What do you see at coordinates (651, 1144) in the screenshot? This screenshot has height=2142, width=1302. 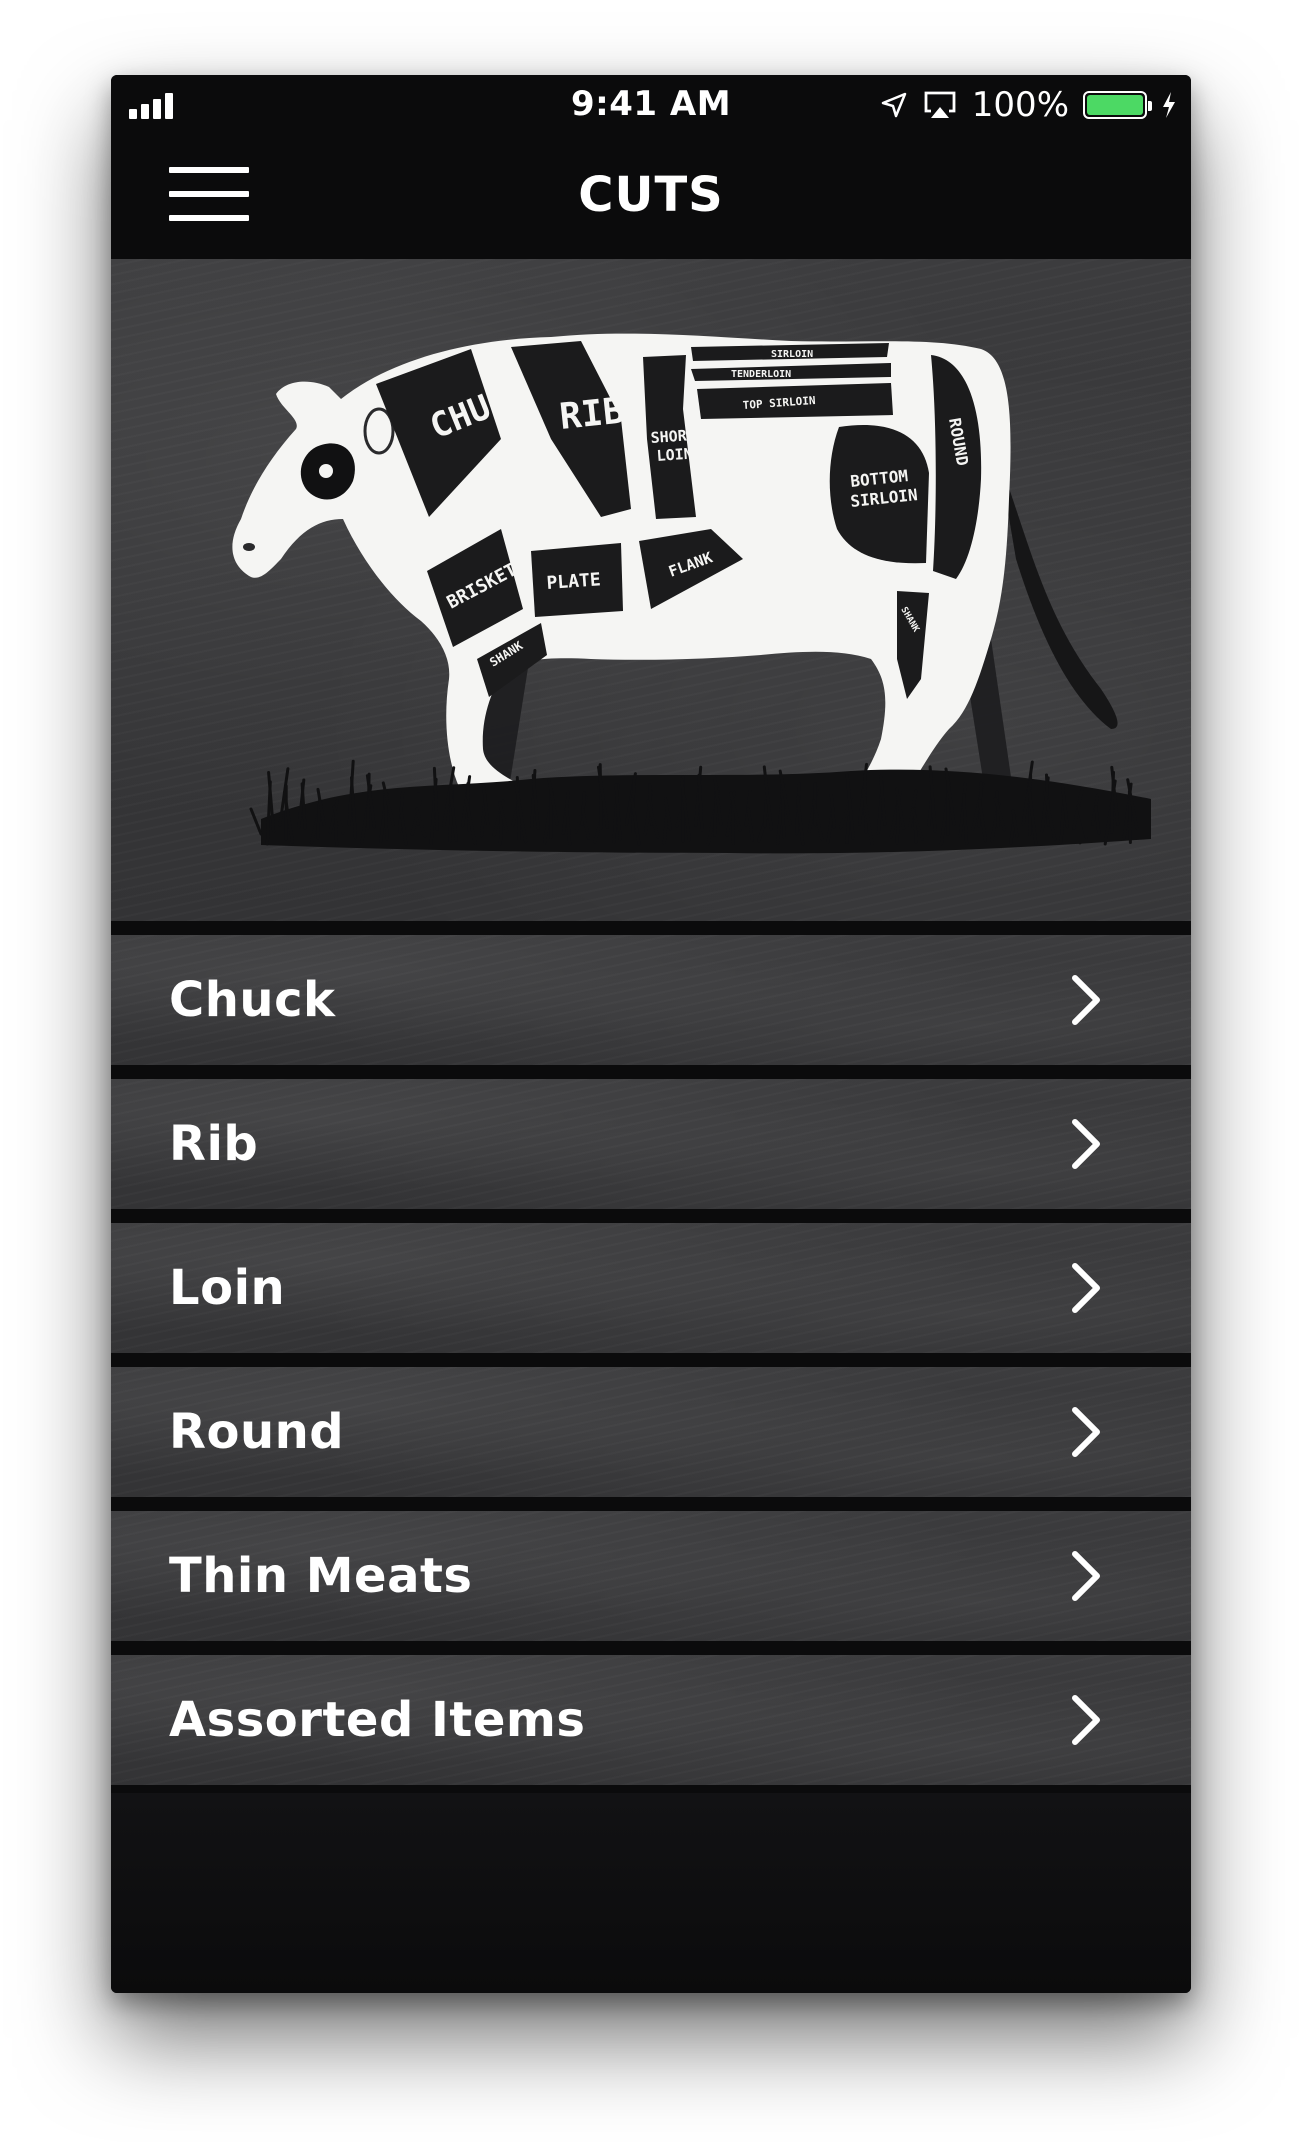 I see `list-item-rib: Rib` at bounding box center [651, 1144].